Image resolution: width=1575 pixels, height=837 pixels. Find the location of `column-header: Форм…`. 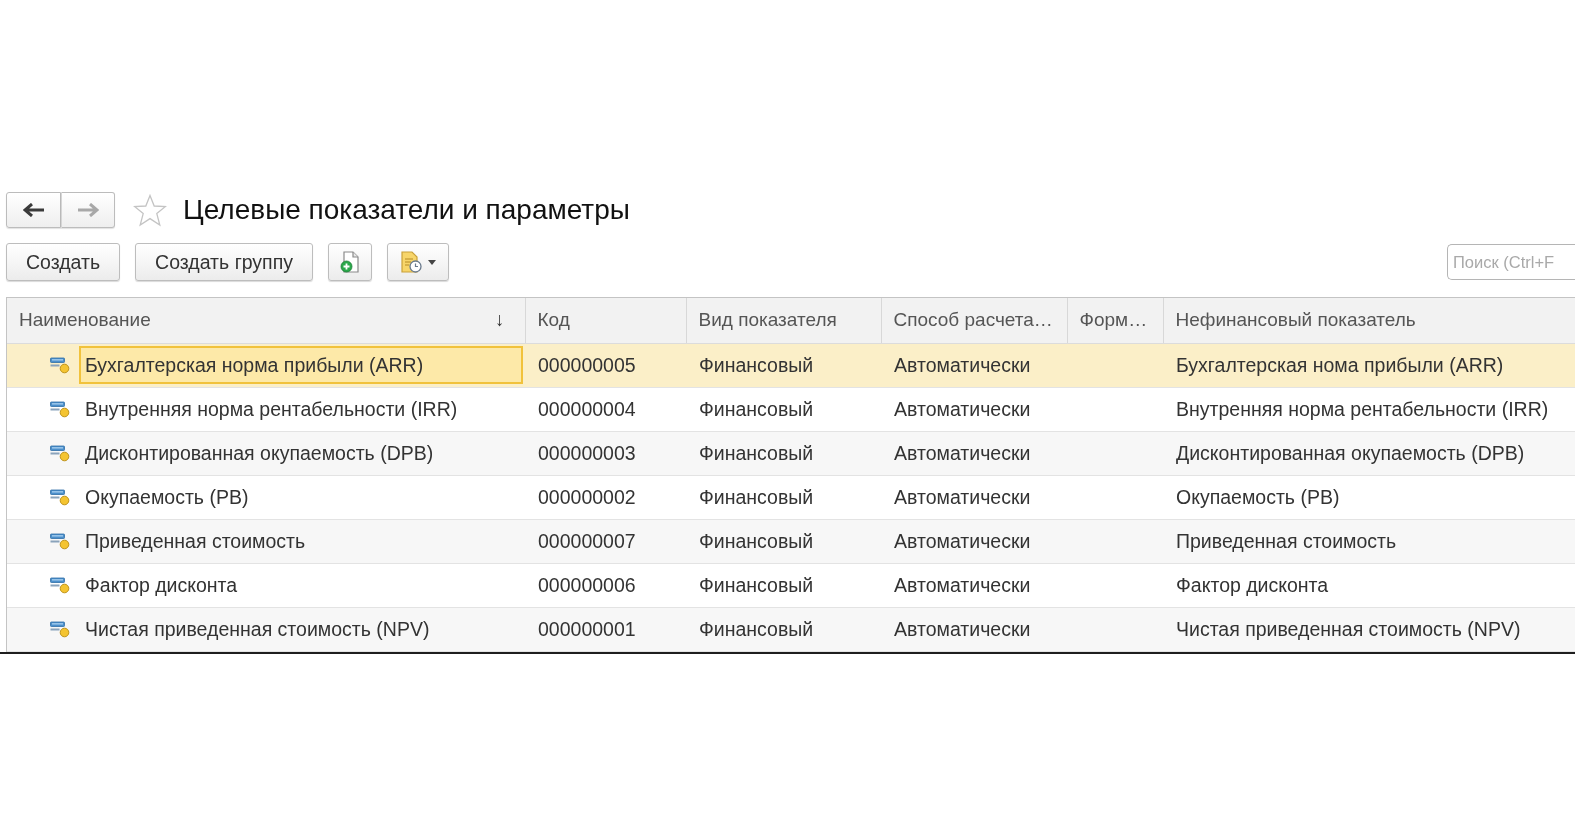

column-header: Форм… is located at coordinates (1115, 320).